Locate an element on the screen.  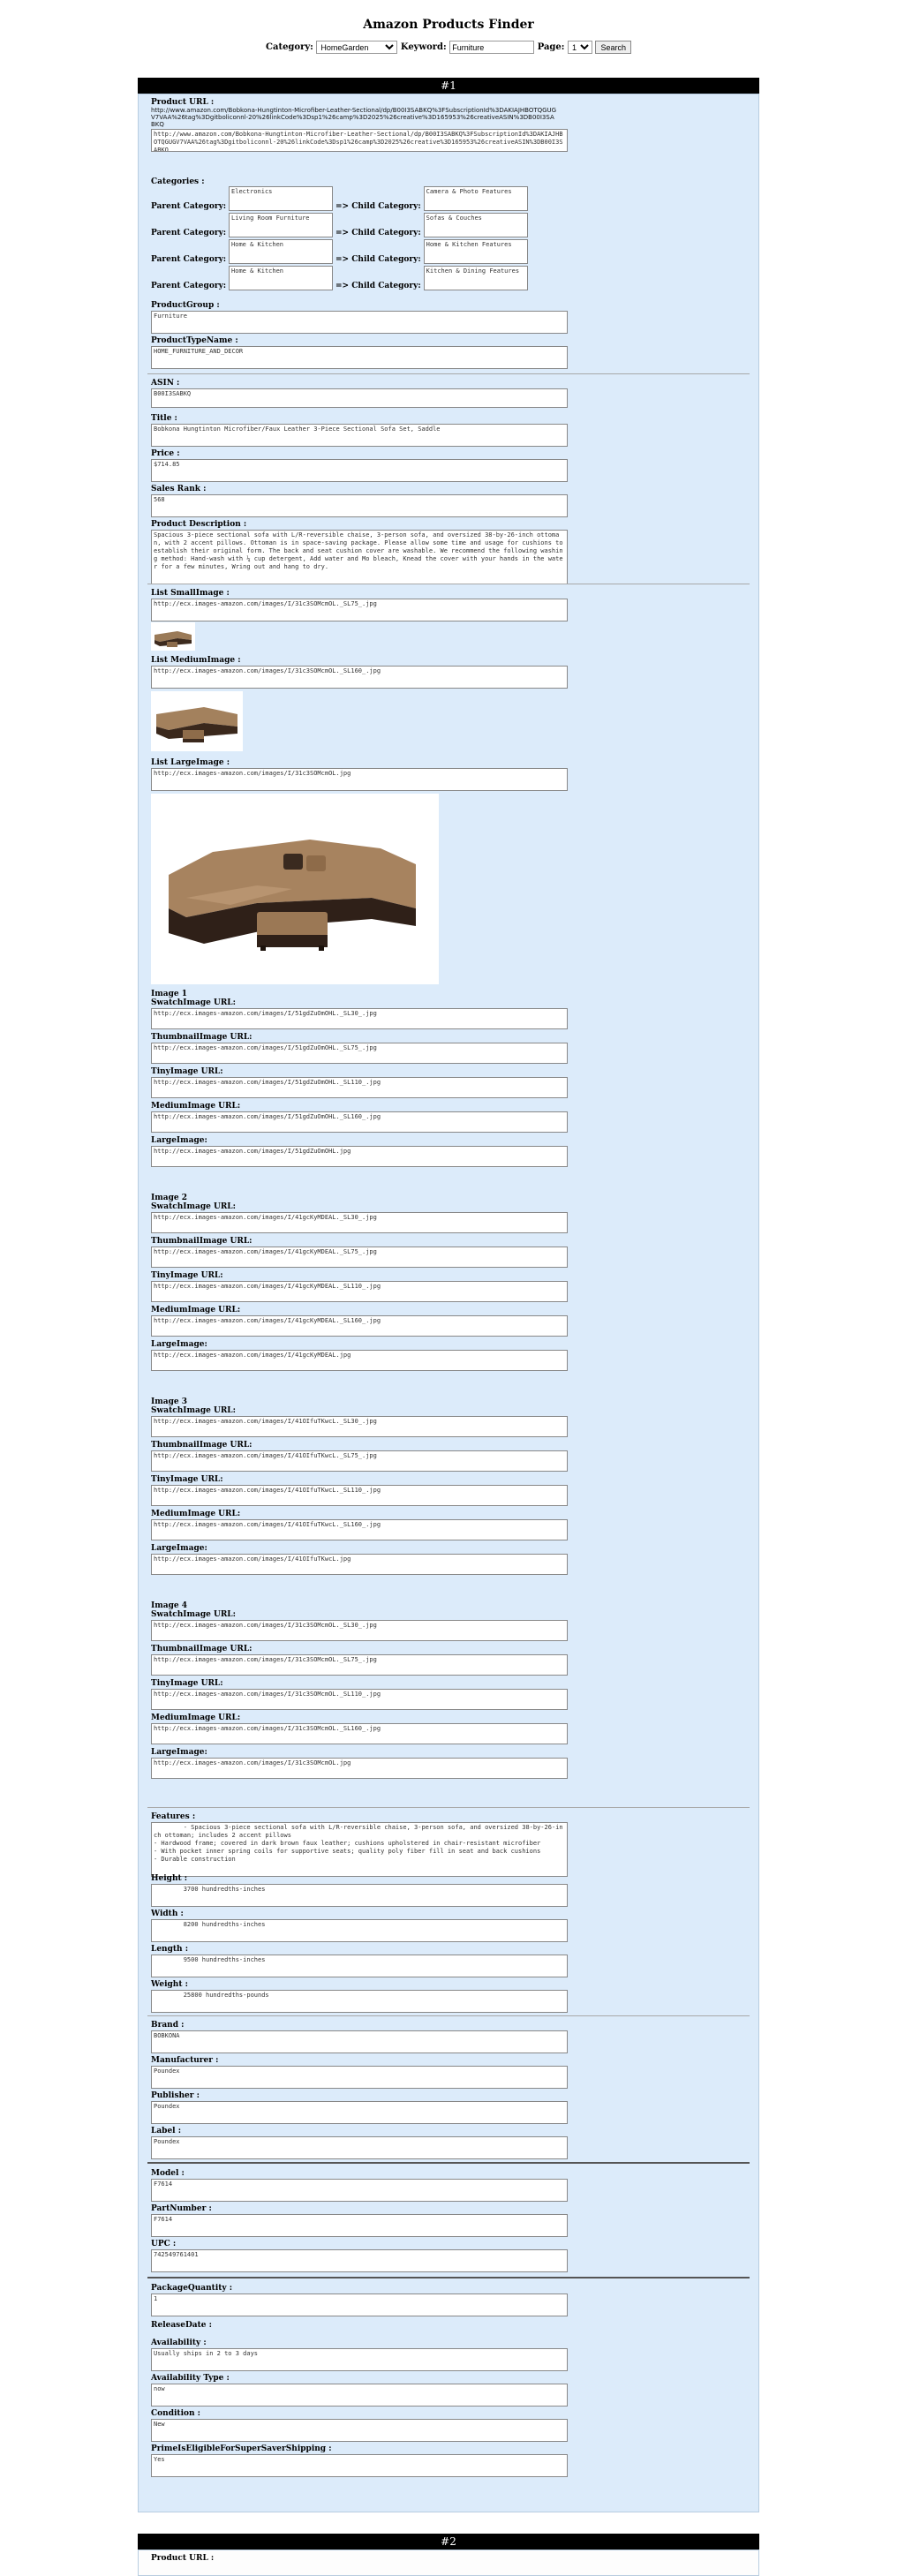
length-textarea: 9500 hundredths-inches is located at coordinates (359, 1966).